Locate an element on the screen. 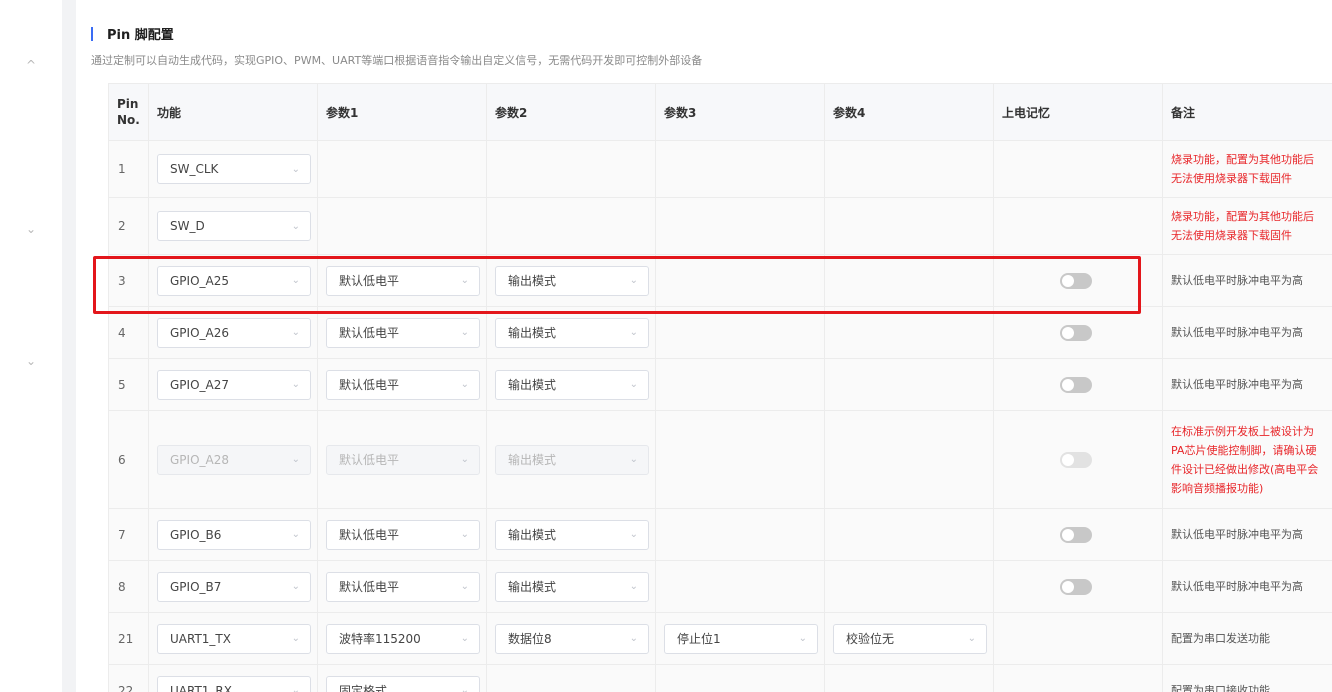 The height and width of the screenshot is (692, 1332). param1-select: 波特率115200 ⌄ is located at coordinates (403, 638).